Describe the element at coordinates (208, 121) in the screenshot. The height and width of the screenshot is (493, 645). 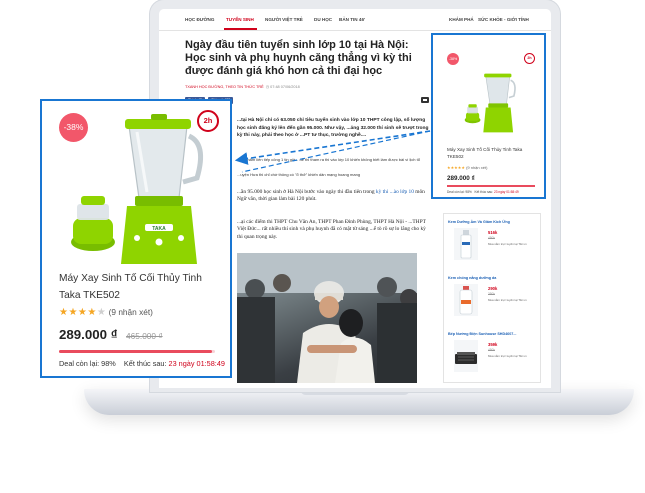
I see `delivery-2h-badge: 2h` at that location.